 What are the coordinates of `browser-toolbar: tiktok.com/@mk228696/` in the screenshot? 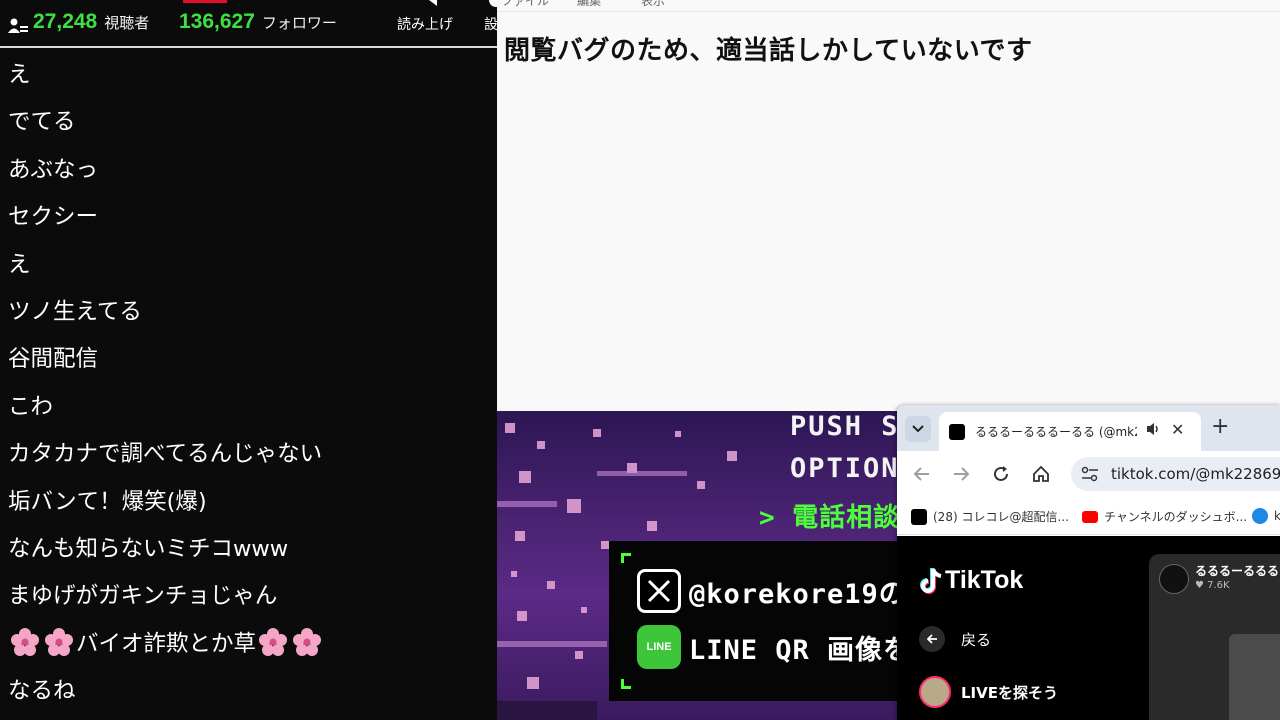 It's located at (1088, 474).